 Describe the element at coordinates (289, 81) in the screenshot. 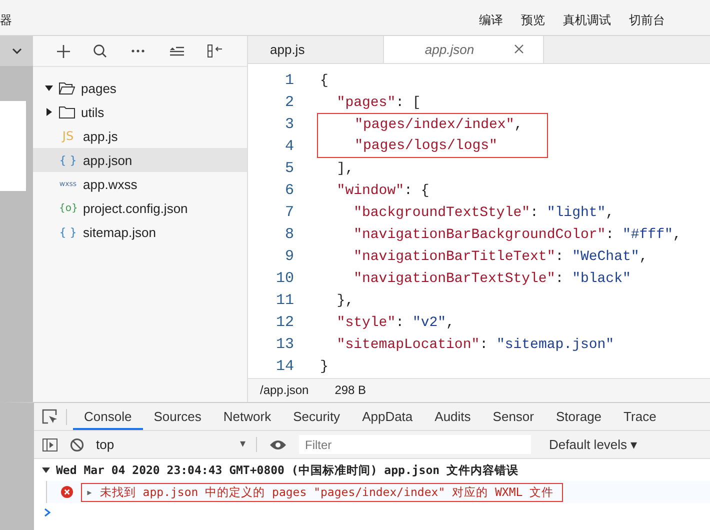

I see `line-number: 1` at that location.